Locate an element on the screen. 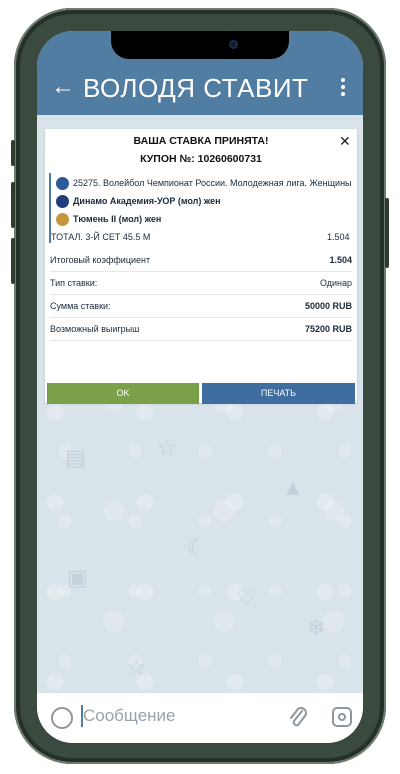 Image resolution: width=400 pixels, height=774 pixels. summary-row-total-odds: Итоговый коэффициент 1.504 is located at coordinates (201, 260).